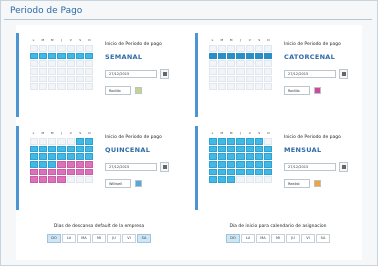 This screenshot has height=266, width=378. I want to click on day-toggle-mi: MI, so click(99, 238).